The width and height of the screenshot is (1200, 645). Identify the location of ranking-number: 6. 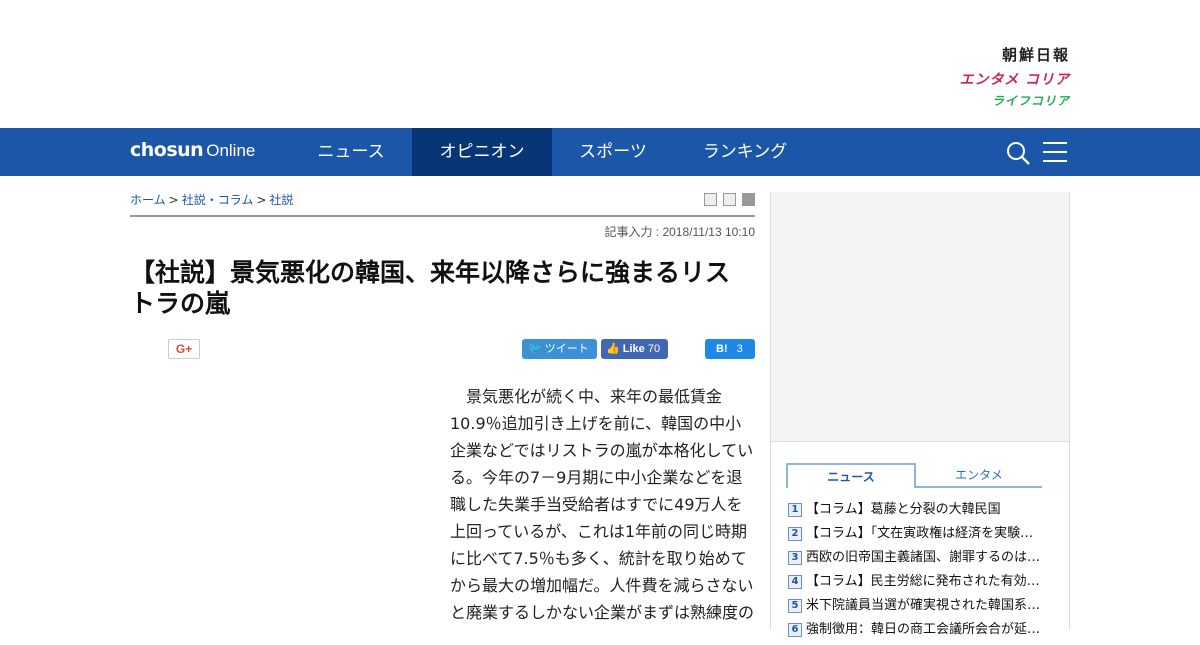
(795, 630).